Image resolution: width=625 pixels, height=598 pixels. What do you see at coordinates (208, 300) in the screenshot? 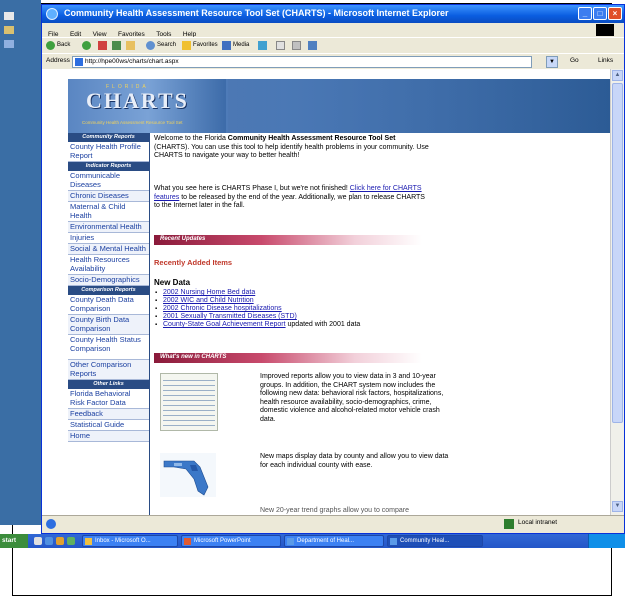
I see `wic-link: 2002 WIC and Child Nutrition` at bounding box center [208, 300].